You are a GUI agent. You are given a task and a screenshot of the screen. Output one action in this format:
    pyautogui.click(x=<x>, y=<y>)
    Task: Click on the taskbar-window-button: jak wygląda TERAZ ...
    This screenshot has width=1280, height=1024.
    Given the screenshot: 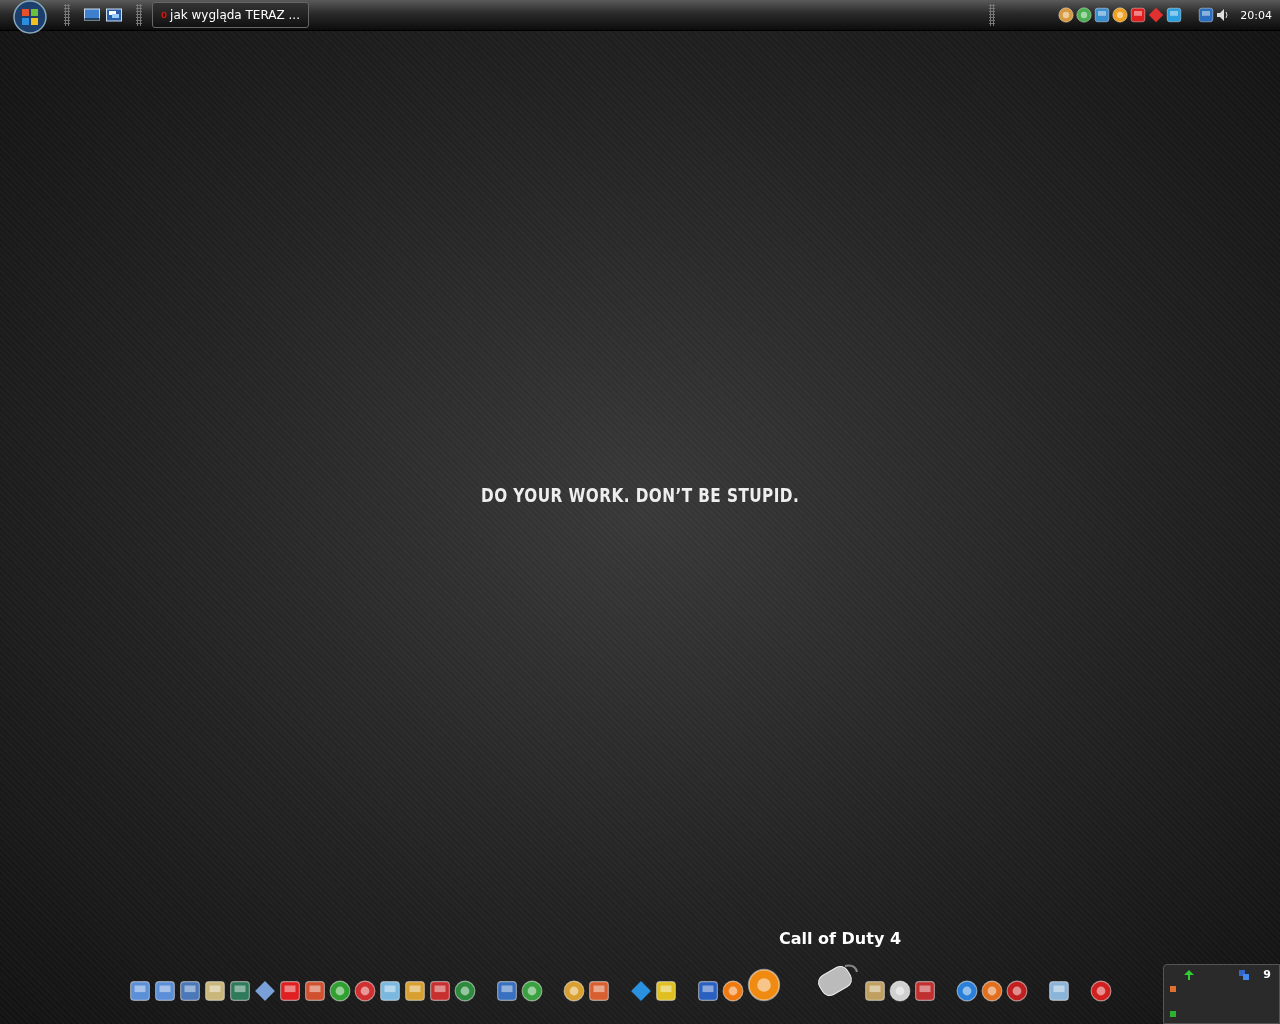 What is the action you would take?
    pyautogui.click(x=230, y=15)
    